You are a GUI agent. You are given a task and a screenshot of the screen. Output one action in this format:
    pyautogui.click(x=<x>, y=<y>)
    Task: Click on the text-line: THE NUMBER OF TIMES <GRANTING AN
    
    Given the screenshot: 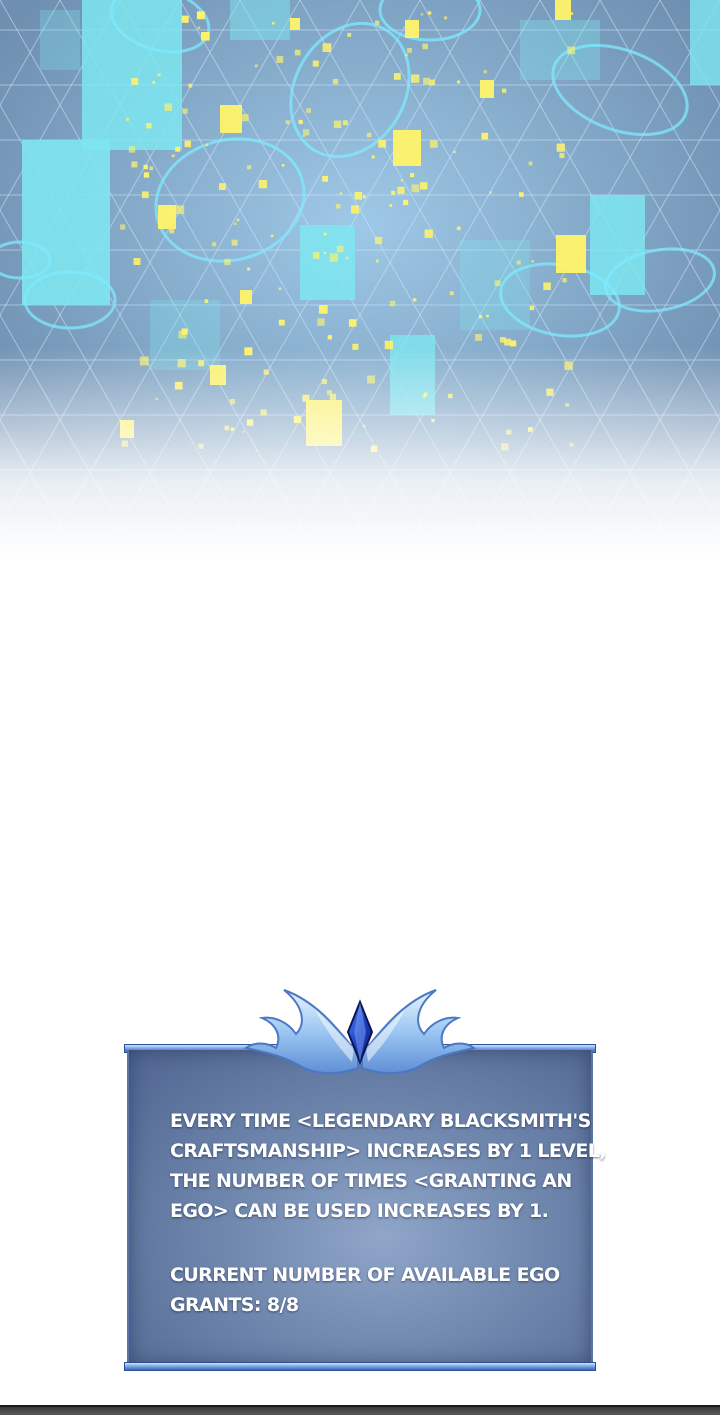 What is the action you would take?
    pyautogui.click(x=371, y=1181)
    